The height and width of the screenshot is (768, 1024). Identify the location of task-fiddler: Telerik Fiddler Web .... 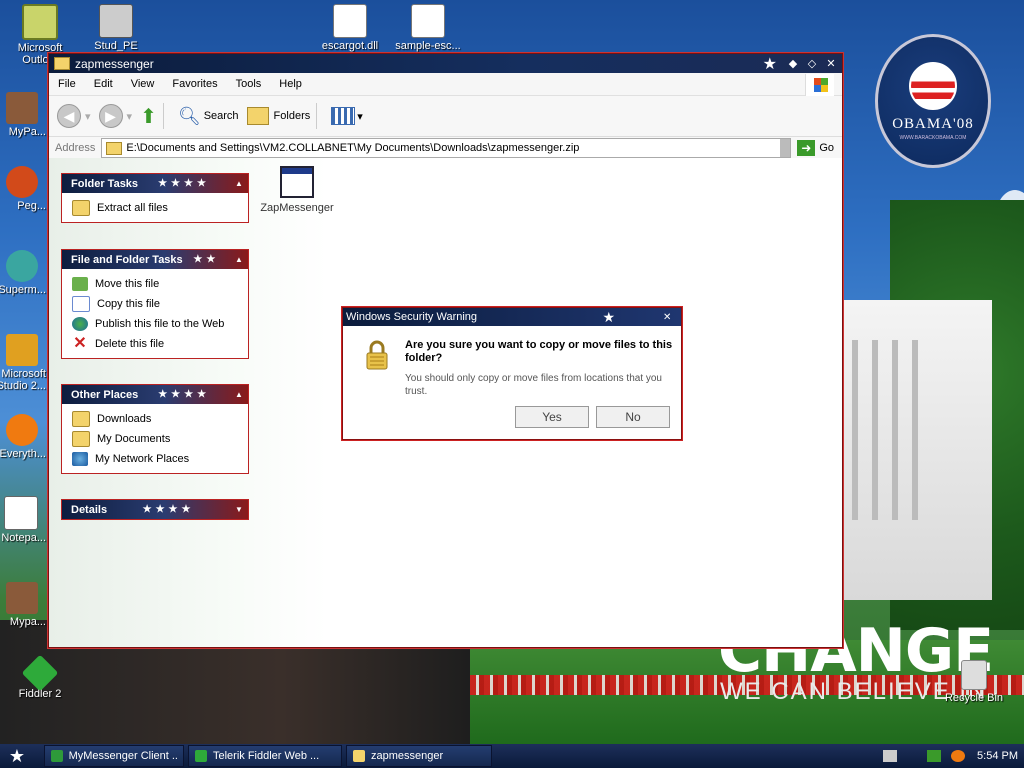
(265, 756).